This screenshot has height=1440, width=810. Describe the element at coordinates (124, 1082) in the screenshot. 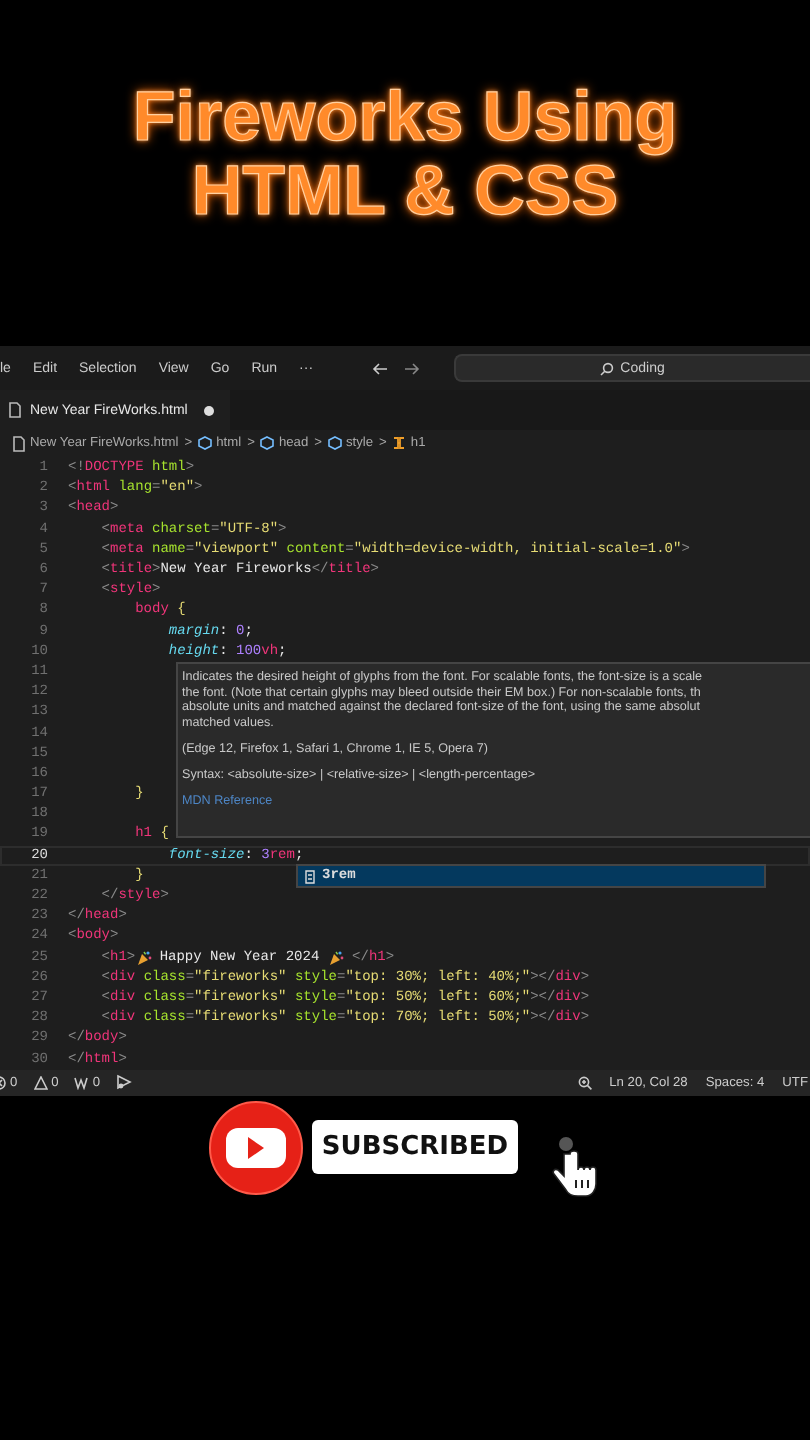

I see `share-icon` at that location.